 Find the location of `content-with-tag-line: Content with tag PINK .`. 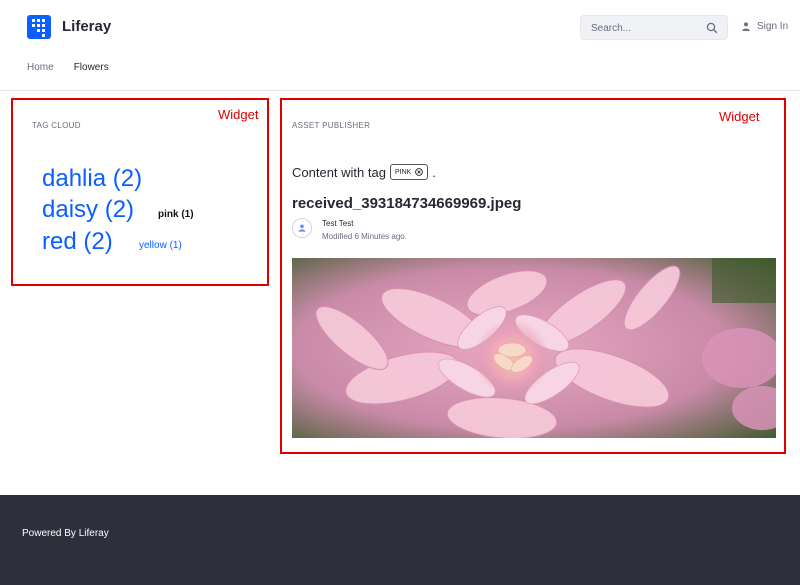

content-with-tag-line: Content with tag PINK . is located at coordinates (364, 172).